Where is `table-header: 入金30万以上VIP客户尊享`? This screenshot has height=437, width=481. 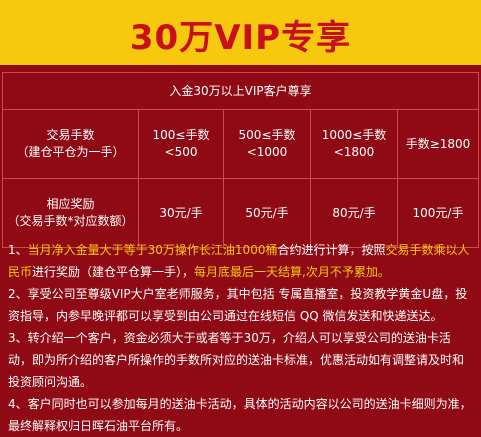
table-header: 入金30万以上VIP客户尊享 is located at coordinates (240, 91).